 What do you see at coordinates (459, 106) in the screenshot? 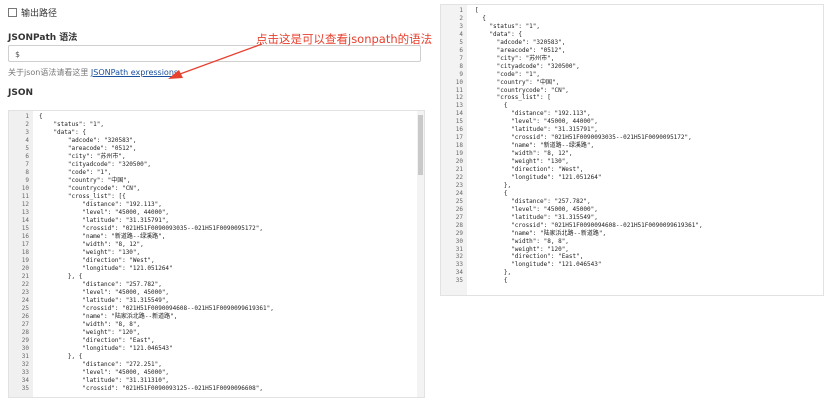
I see `line-number: 13` at bounding box center [459, 106].